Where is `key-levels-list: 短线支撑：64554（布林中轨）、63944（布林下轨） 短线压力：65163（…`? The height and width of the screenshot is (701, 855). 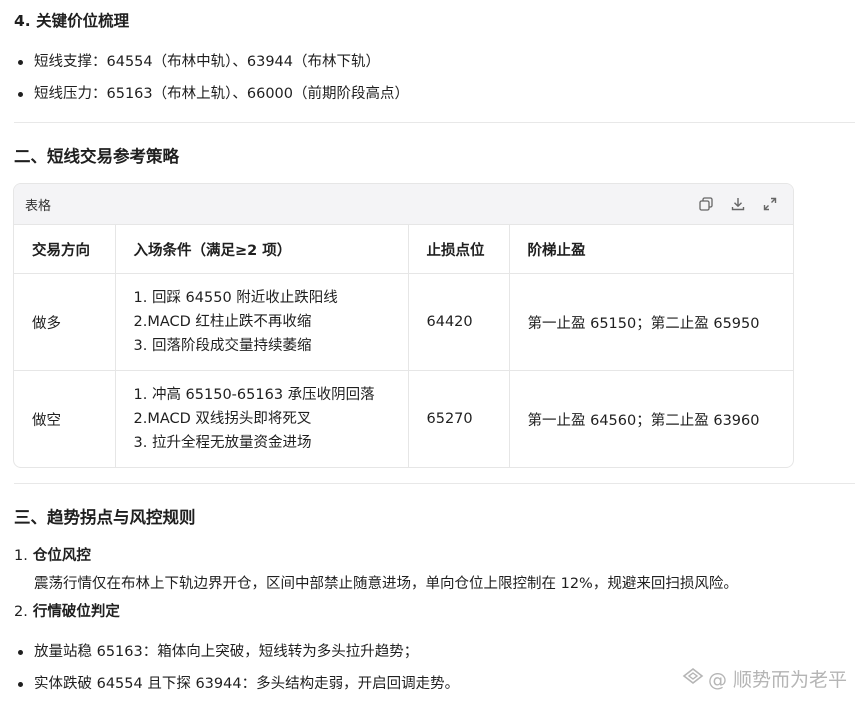 key-levels-list: 短线支撑：64554（布林中轨）、63944（布林下轨） 短线压力：65163（… is located at coordinates (211, 78).